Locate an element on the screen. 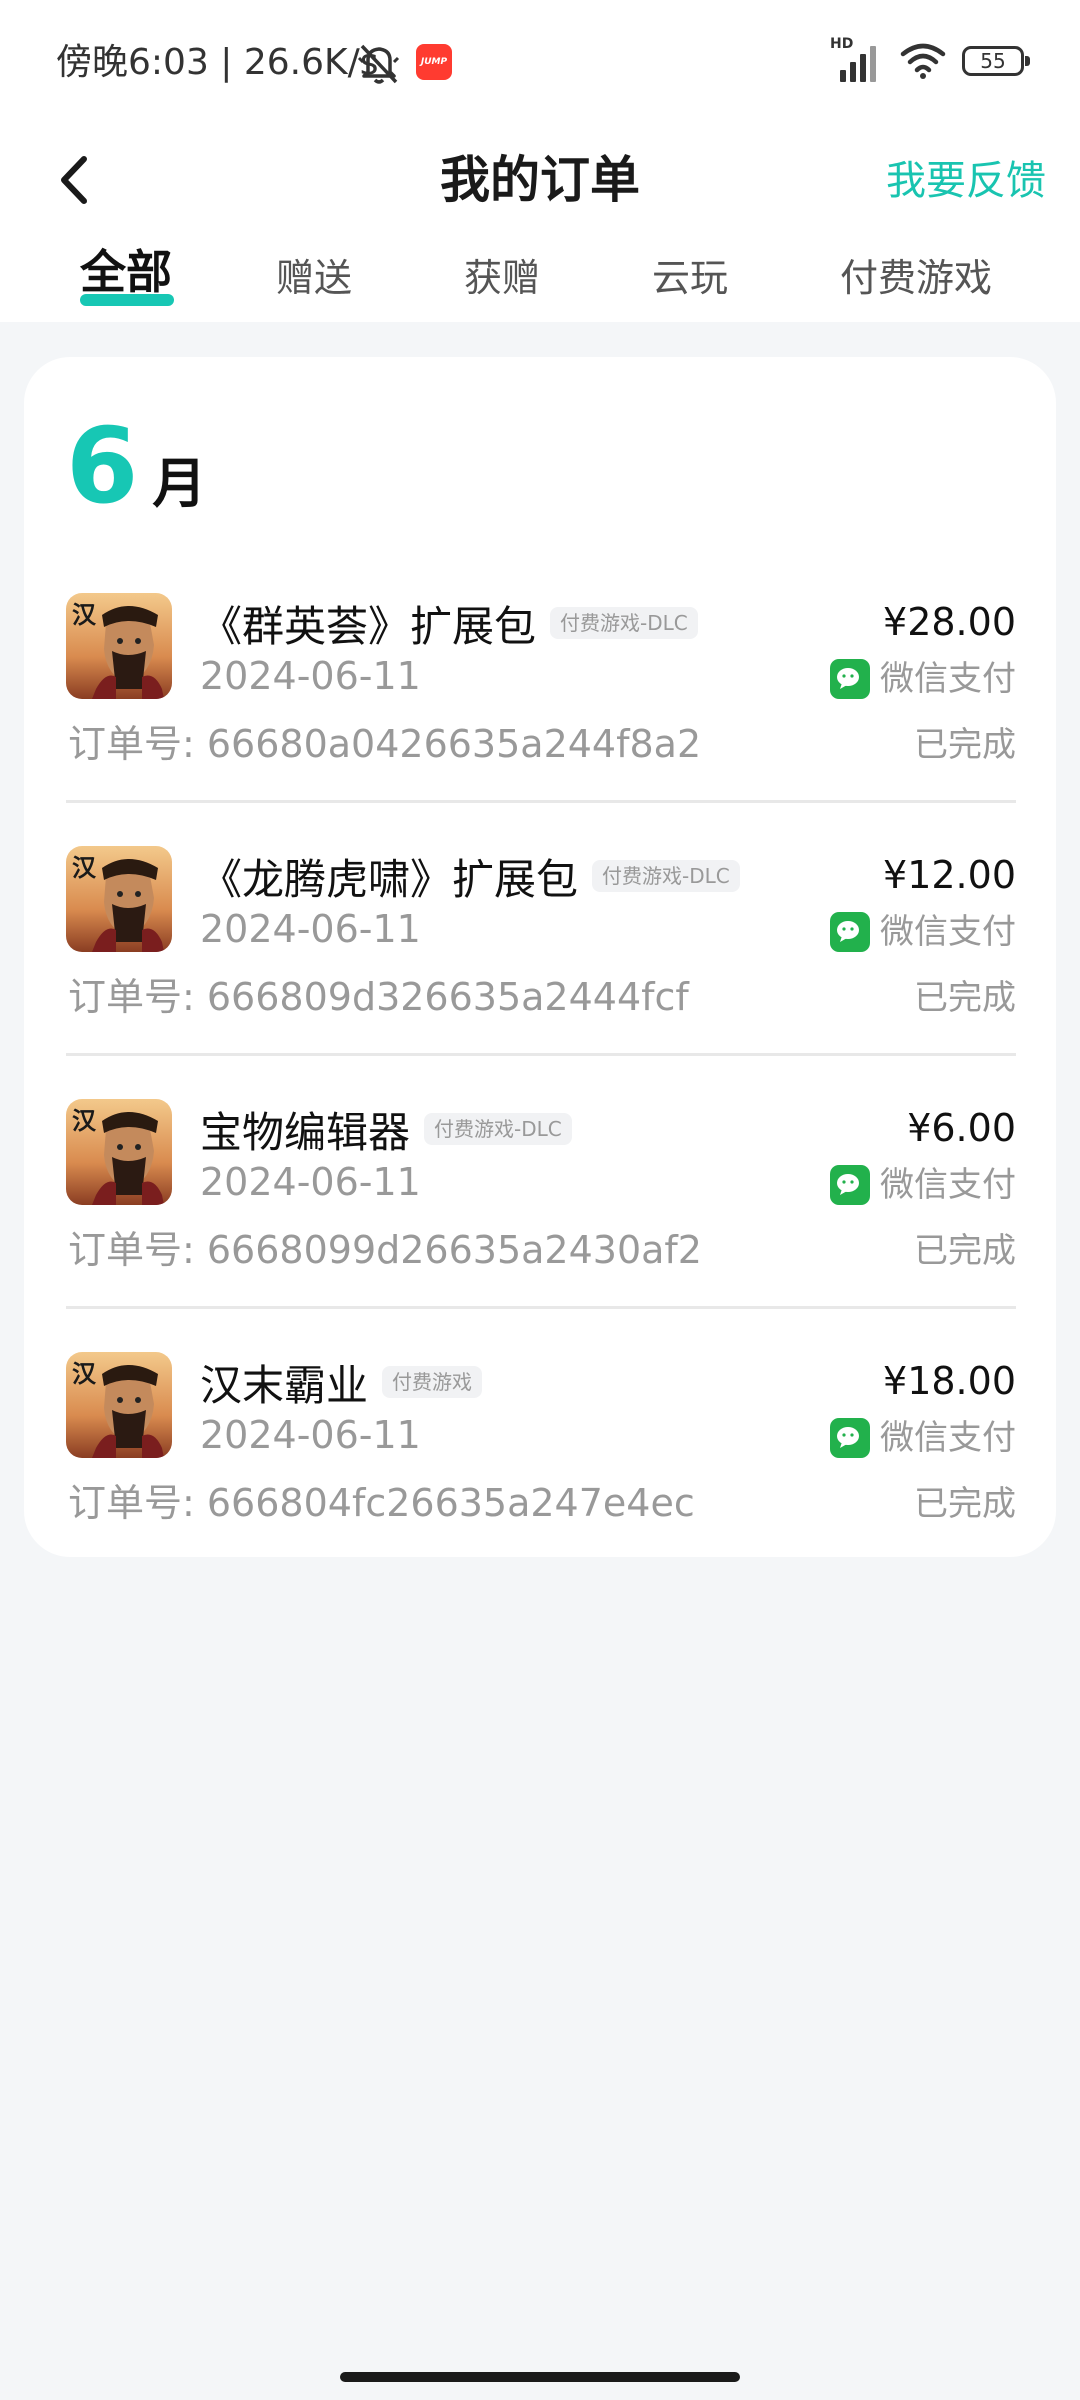  tab-received: 获赠 is located at coordinates (502, 278).